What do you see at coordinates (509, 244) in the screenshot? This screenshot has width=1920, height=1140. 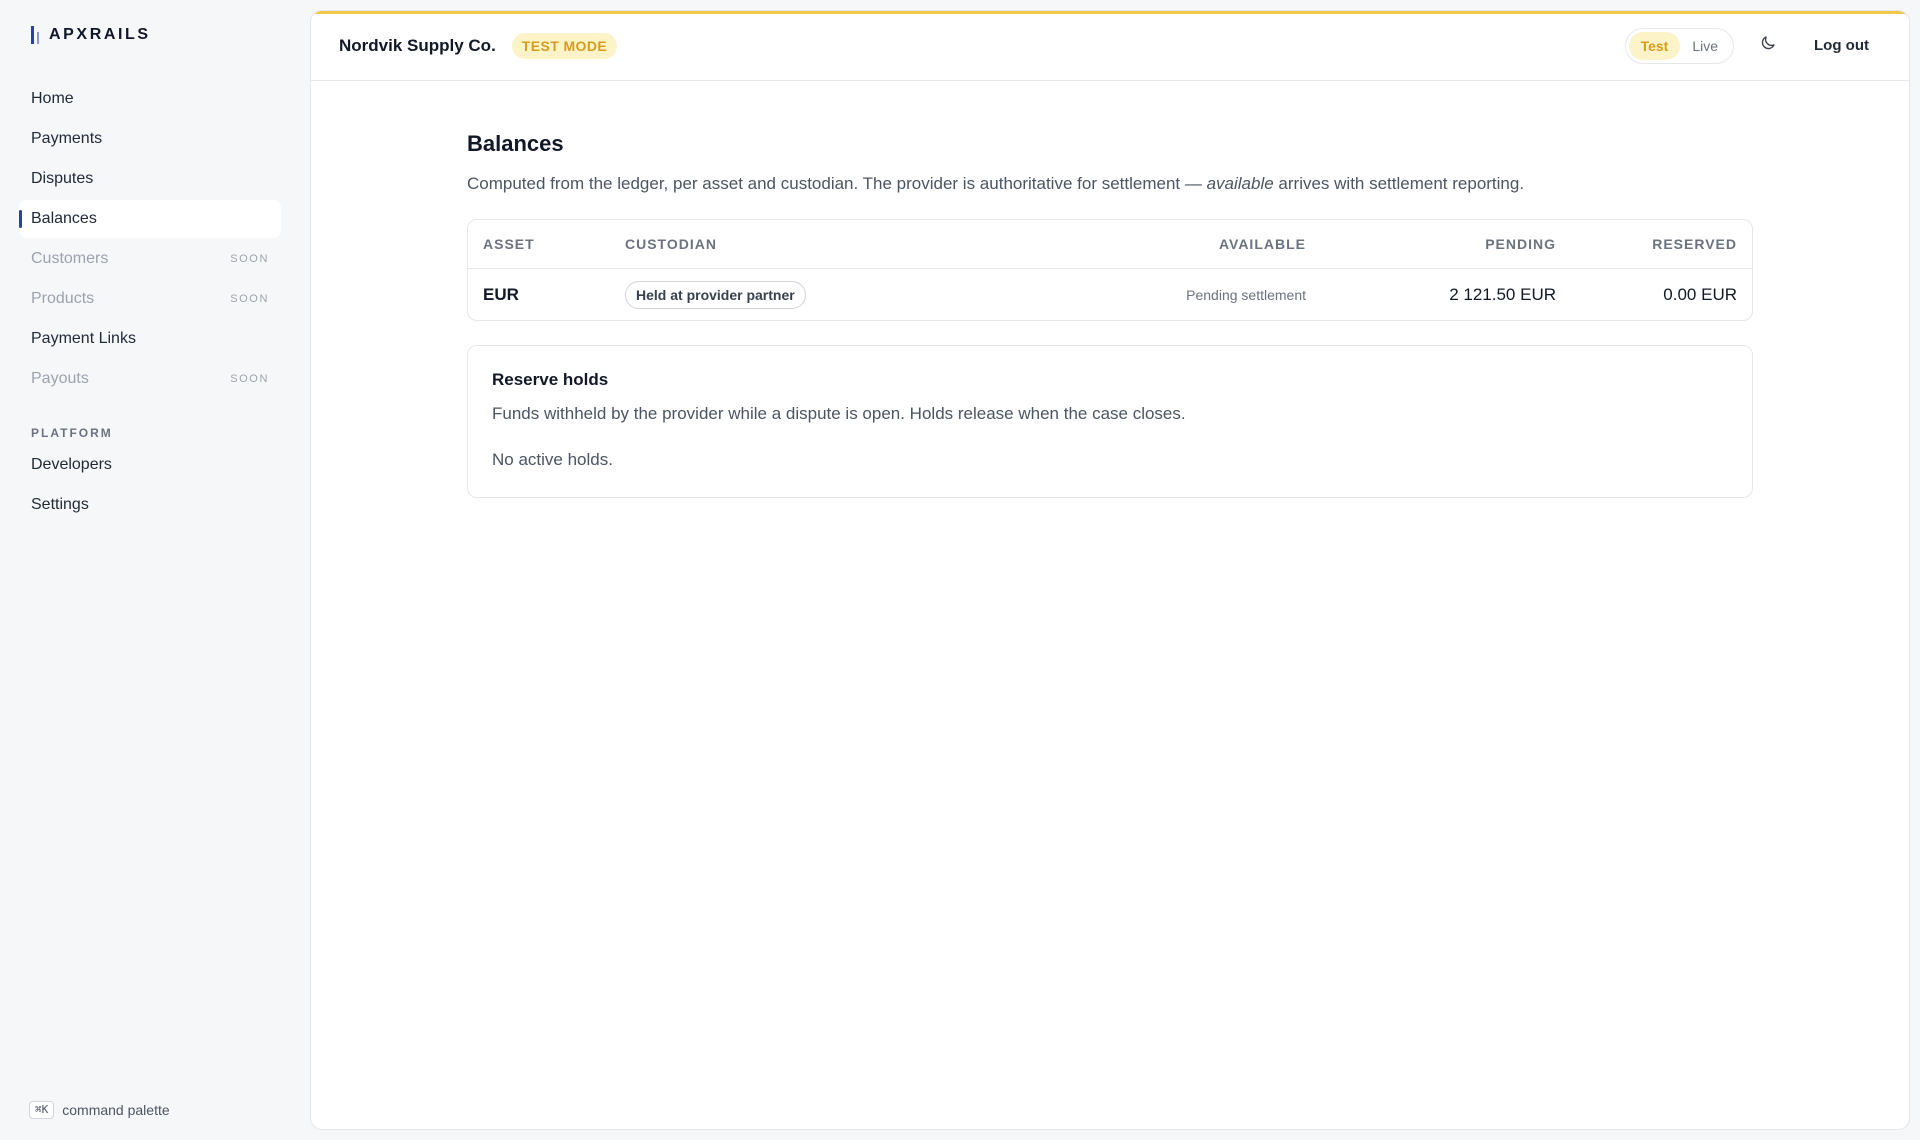 I see `column-header-asset: ASSET` at bounding box center [509, 244].